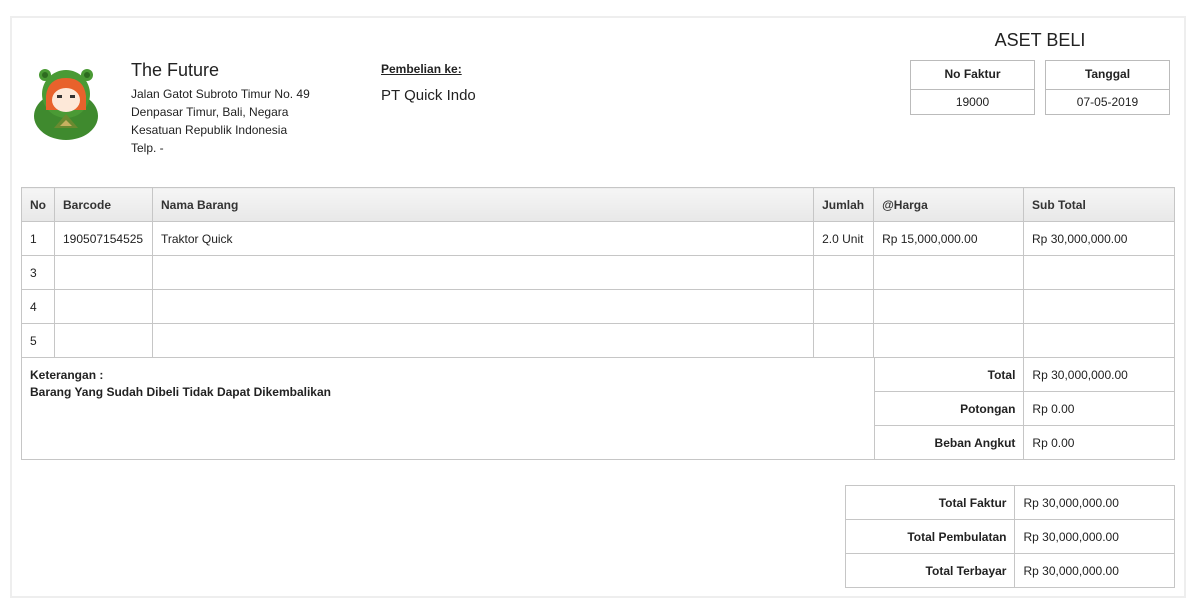  Describe the element at coordinates (38, 340) in the screenshot. I see `cell-no: 5` at that location.